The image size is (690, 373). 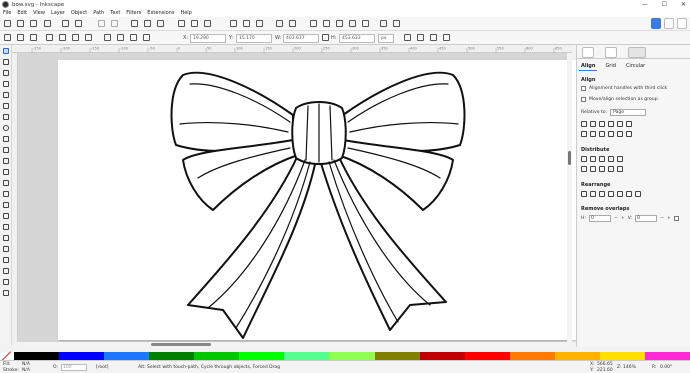 What do you see at coordinates (584, 124) in the screenshot?
I see `align-left-edges-icon` at bounding box center [584, 124].